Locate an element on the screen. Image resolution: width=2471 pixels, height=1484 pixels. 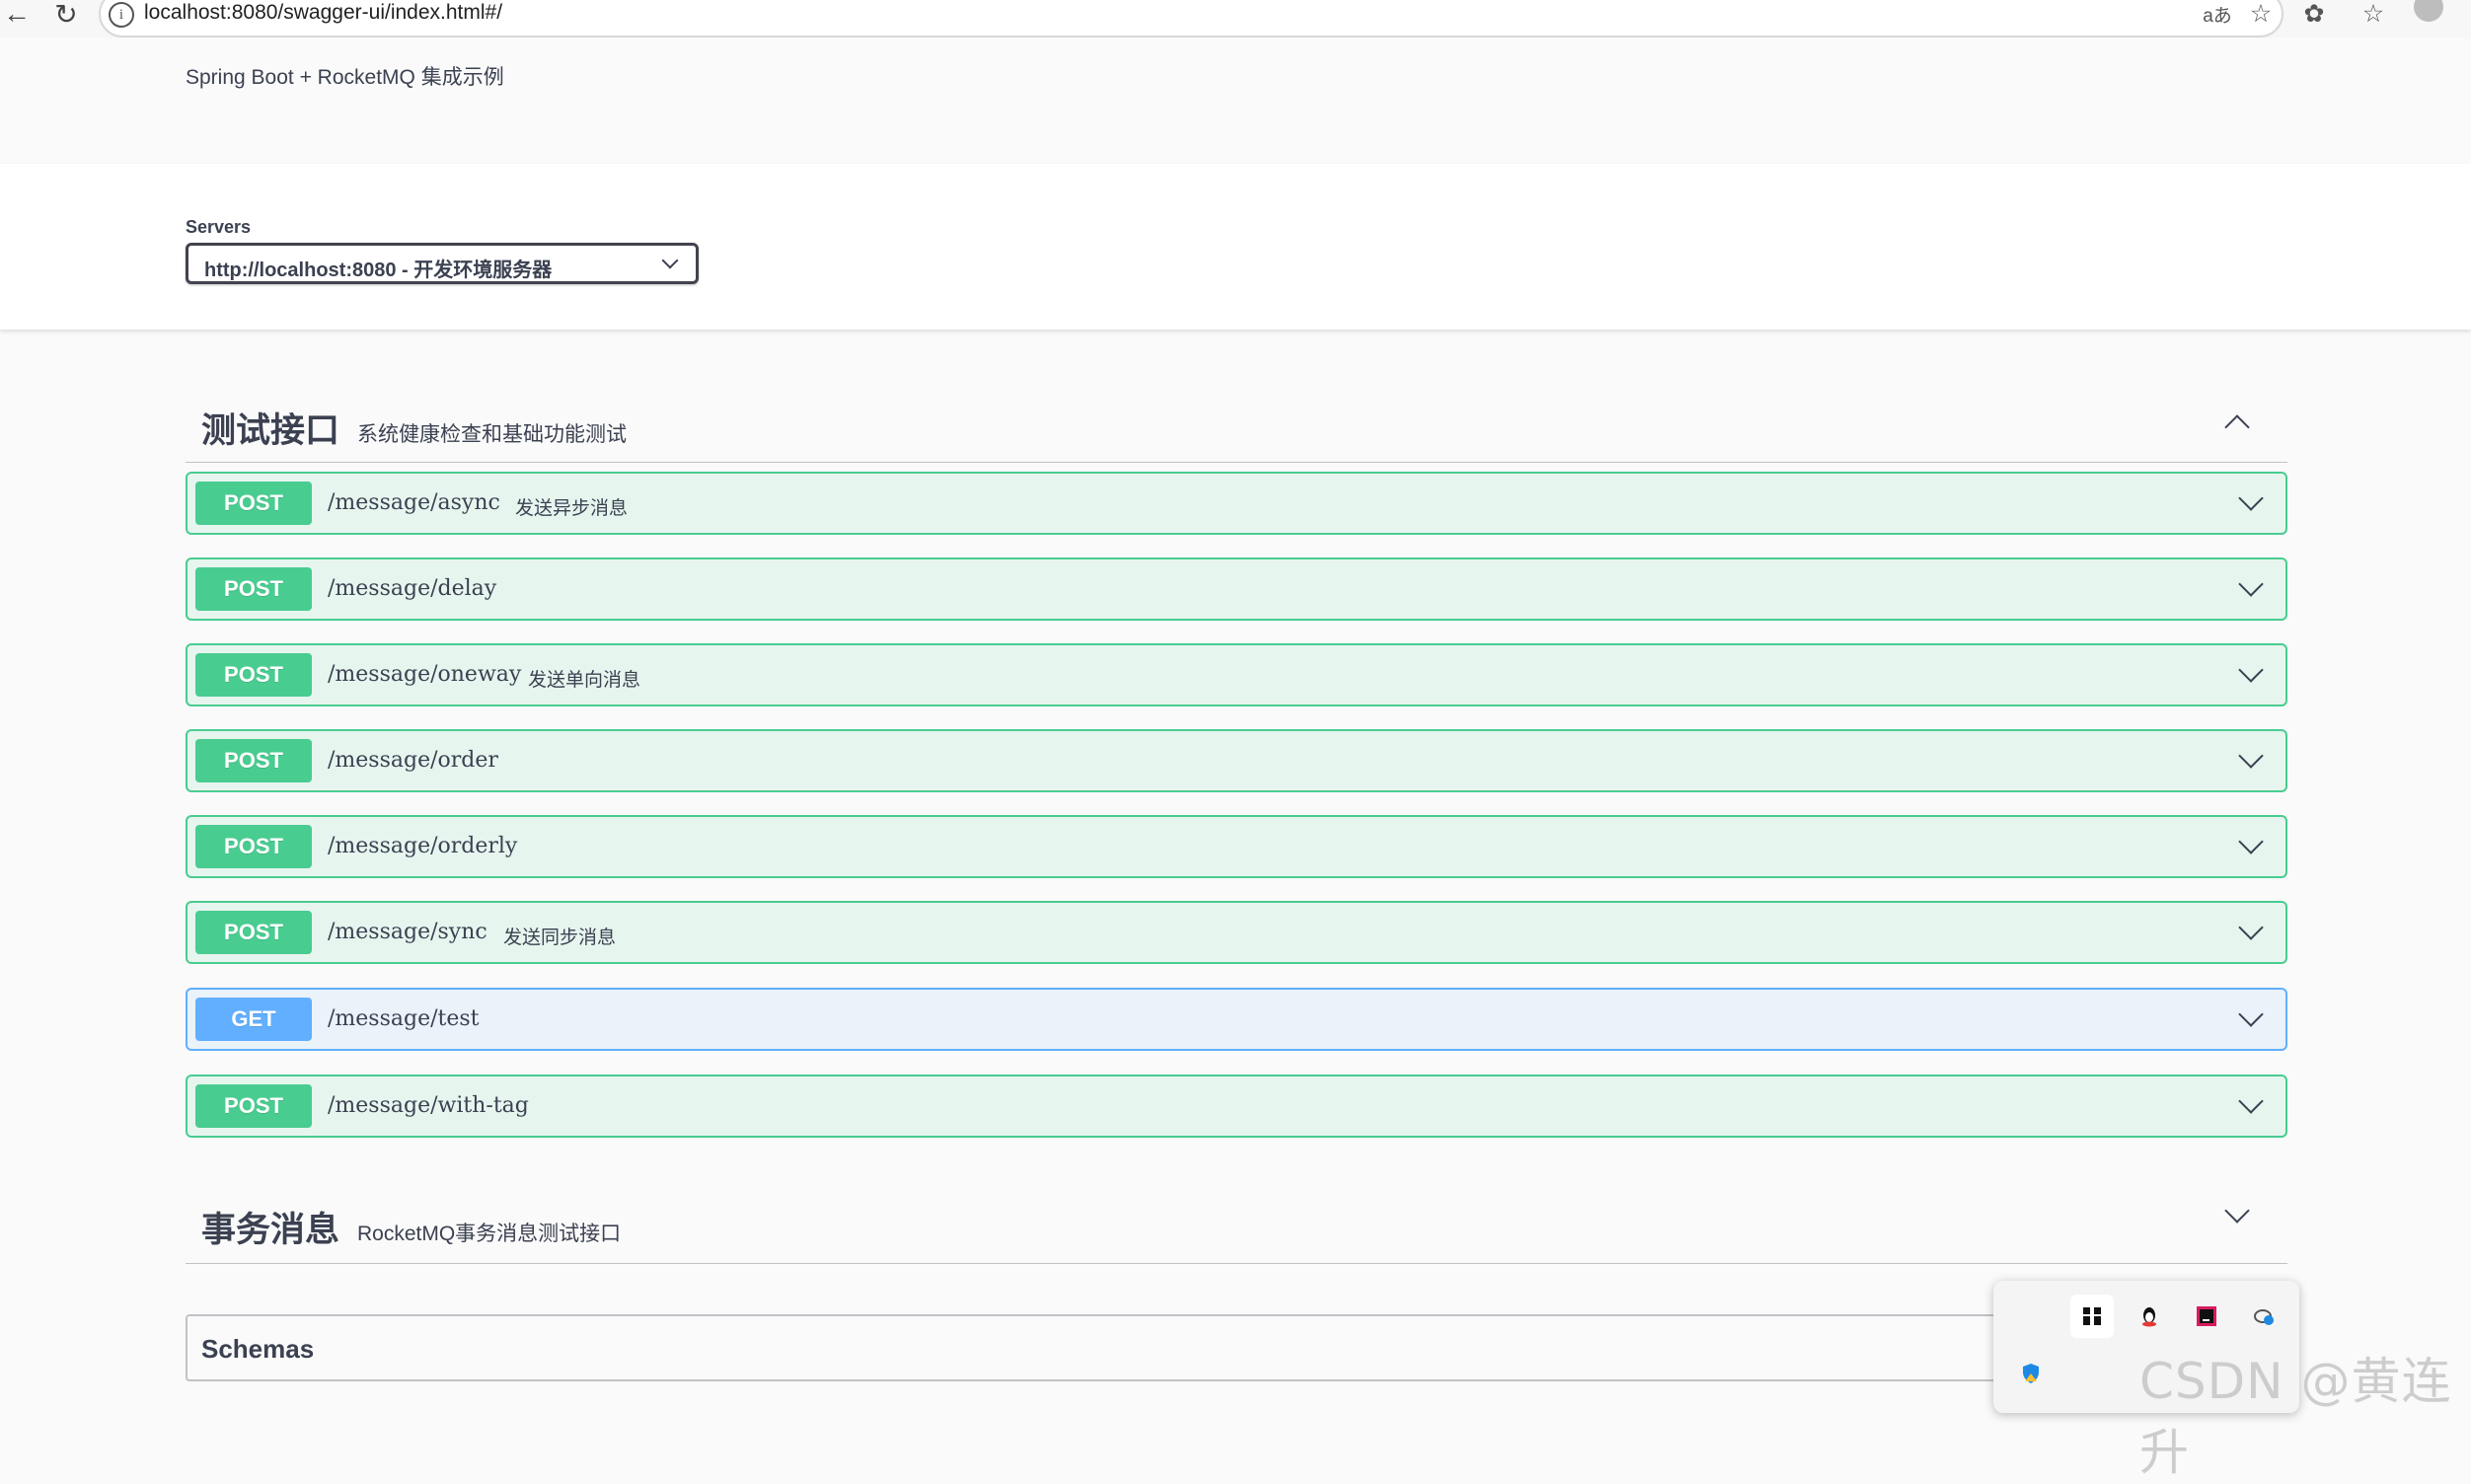
star-icon: ☆ is located at coordinates (2261, 14).